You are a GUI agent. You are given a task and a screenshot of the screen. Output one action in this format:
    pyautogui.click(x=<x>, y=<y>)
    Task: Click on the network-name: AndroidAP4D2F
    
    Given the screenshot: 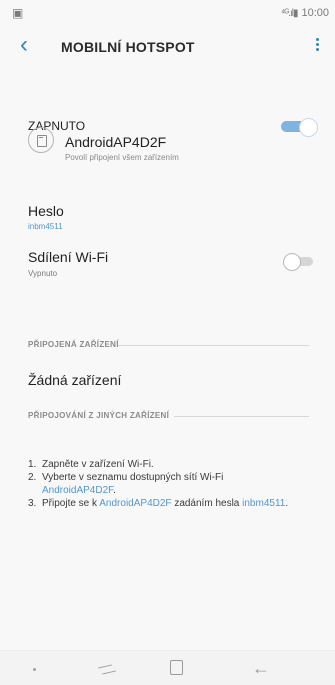 What is the action you would take?
    pyautogui.click(x=116, y=142)
    